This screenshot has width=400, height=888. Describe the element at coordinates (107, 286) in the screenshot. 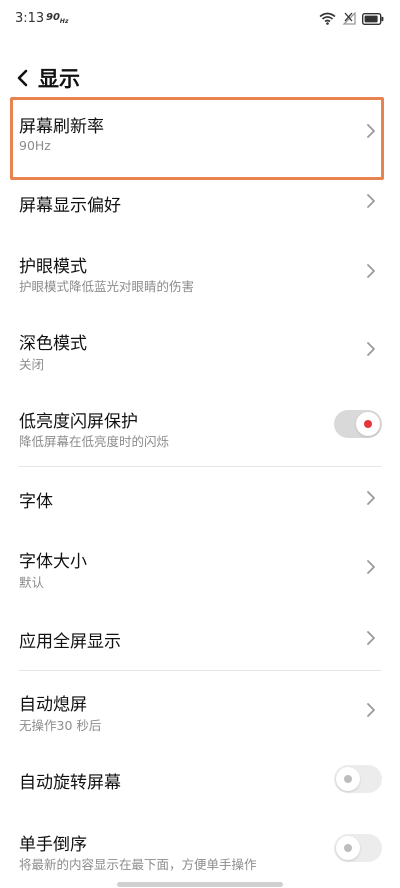

I see `setting-subtitle: 护眼模式降低蓝光对眼睛的伤害` at that location.